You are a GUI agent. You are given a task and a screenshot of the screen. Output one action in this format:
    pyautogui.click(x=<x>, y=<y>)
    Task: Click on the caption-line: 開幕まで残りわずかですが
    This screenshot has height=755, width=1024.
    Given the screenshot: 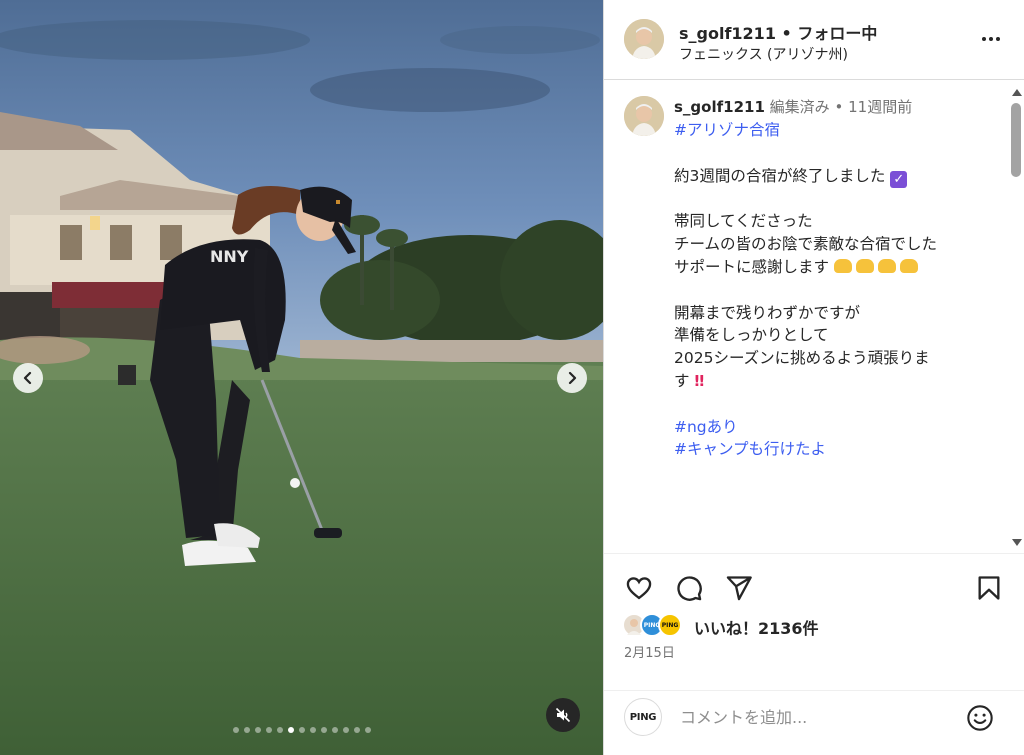 What is the action you would take?
    pyautogui.click(x=767, y=312)
    